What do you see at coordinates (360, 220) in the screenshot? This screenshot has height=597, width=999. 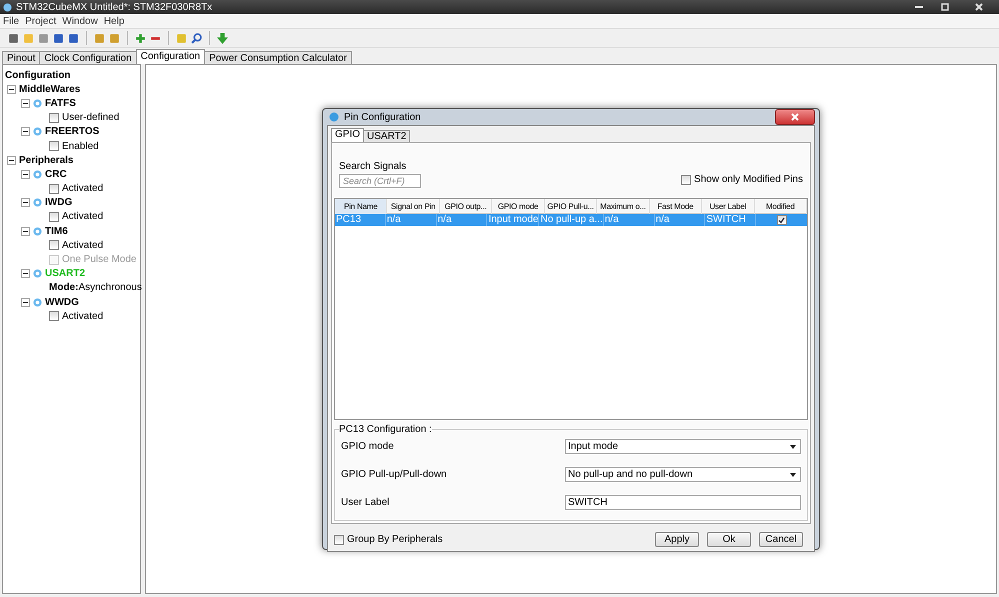 I see `table-cell: PC13` at bounding box center [360, 220].